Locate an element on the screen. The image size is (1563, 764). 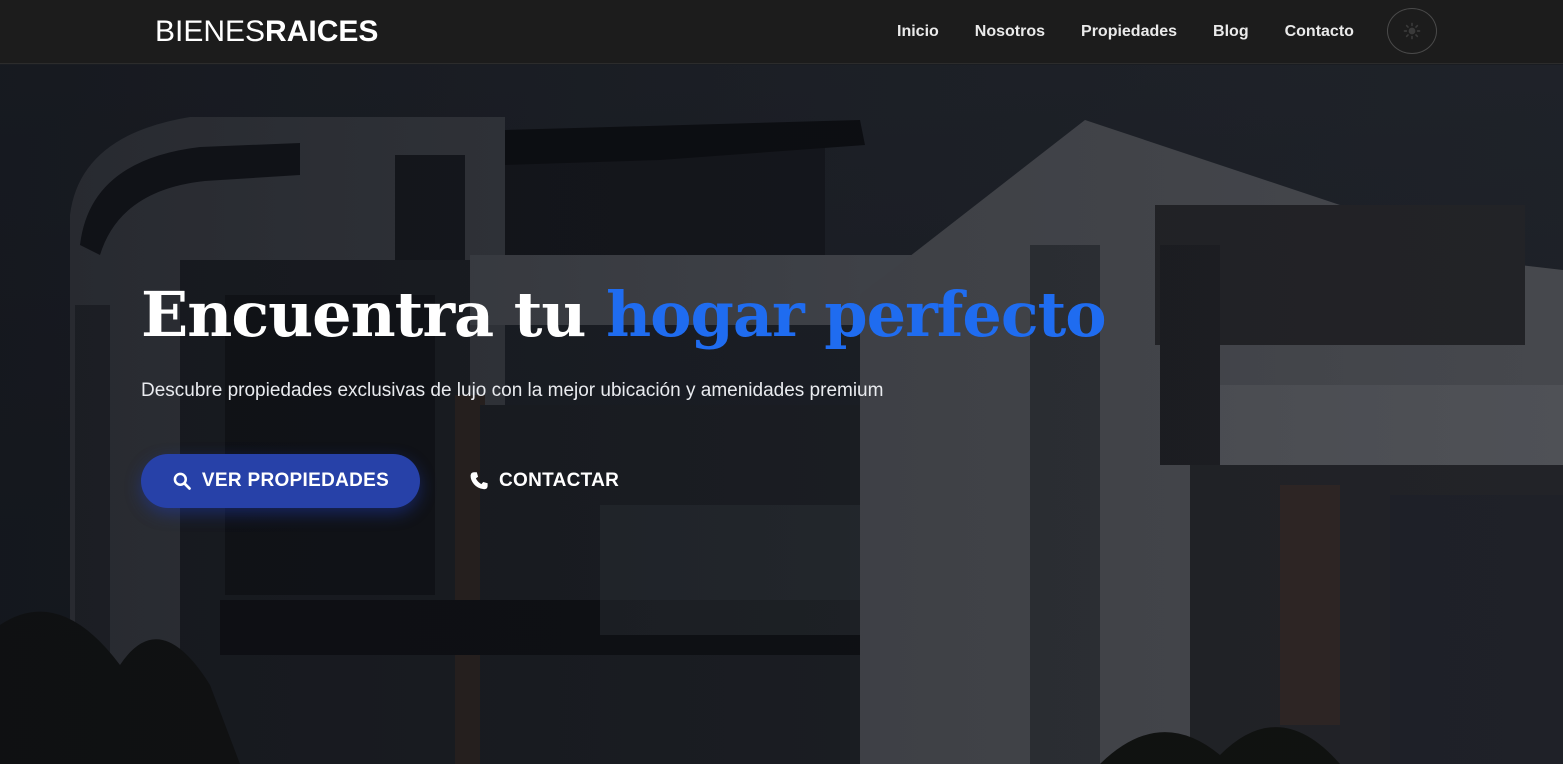
sun-icon is located at coordinates (1412, 31).